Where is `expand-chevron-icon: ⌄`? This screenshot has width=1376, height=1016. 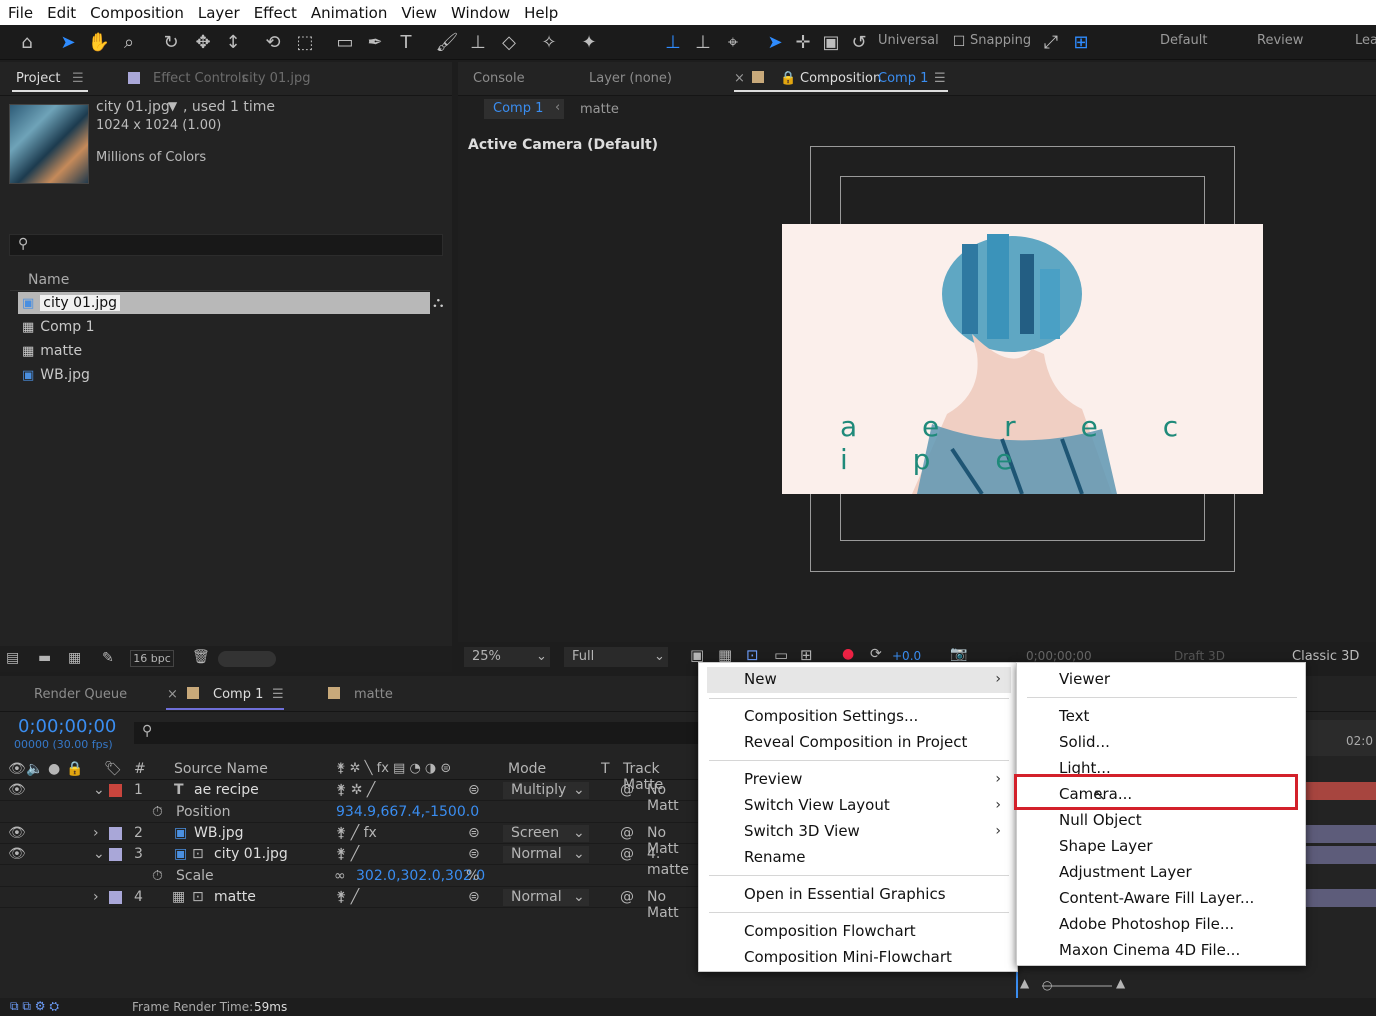
expand-chevron-icon: ⌄ is located at coordinates (99, 854).